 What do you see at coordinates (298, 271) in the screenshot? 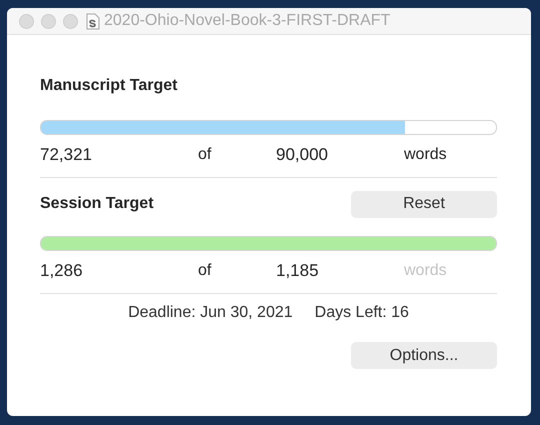
I see `word-goal: 1,185` at bounding box center [298, 271].